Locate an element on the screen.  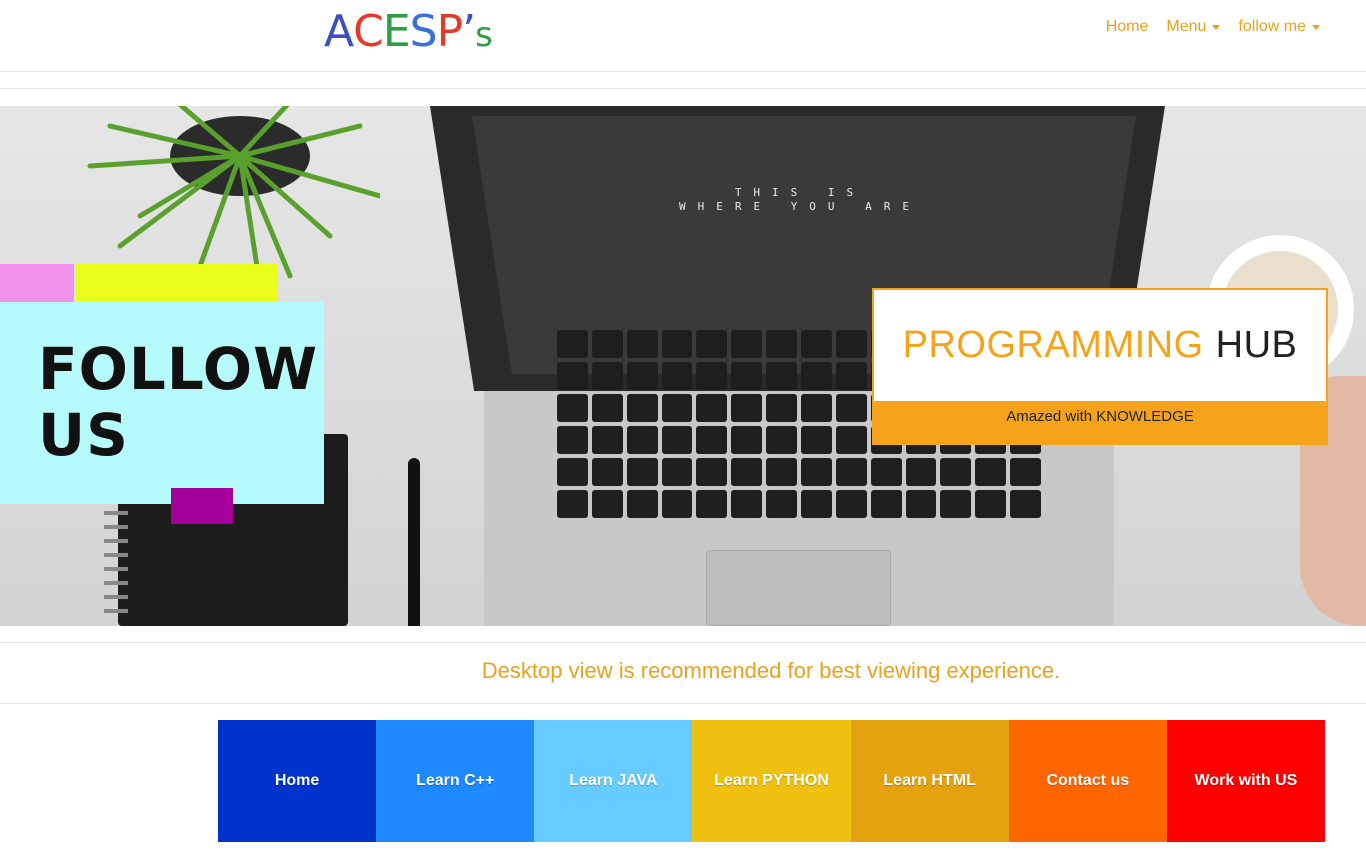
logo-letter: P is located at coordinates (450, 31).